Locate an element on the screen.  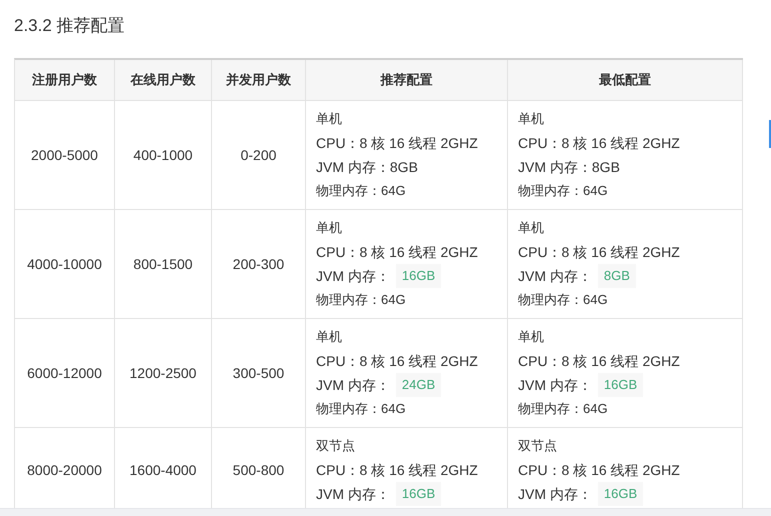
jvm-value: 24GB is located at coordinates (419, 385).